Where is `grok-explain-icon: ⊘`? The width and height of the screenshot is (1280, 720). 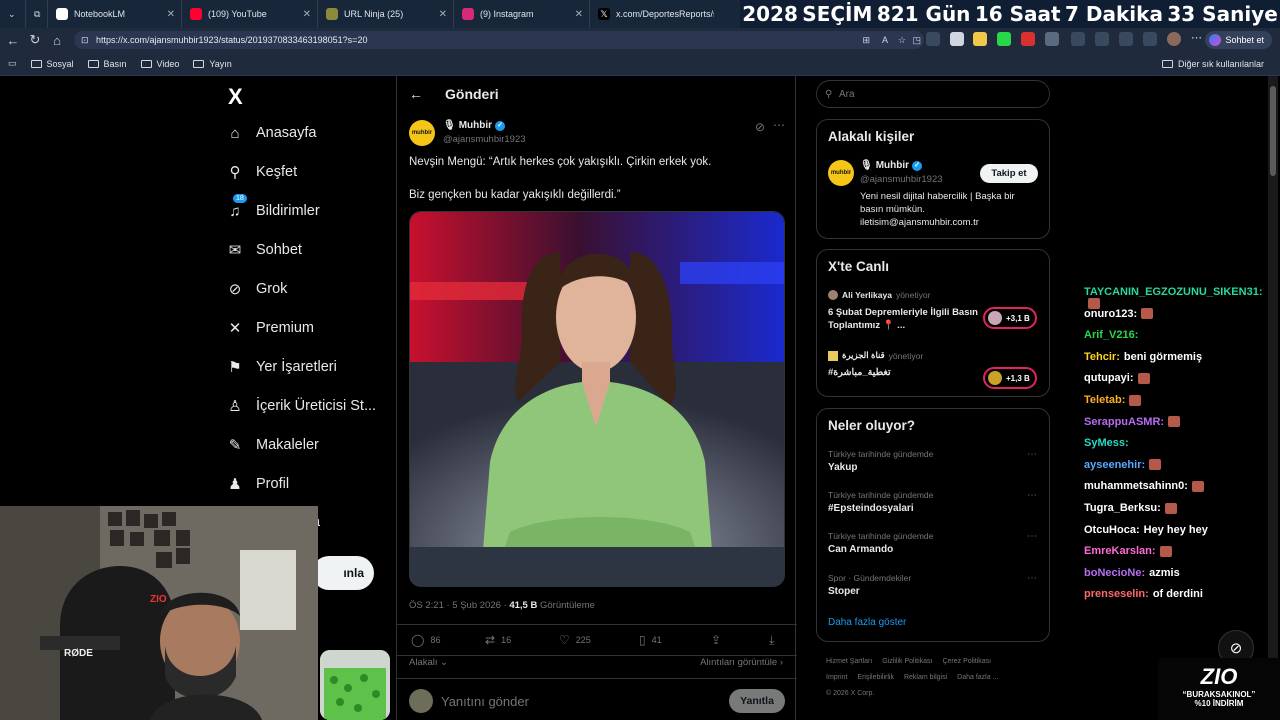 grok-explain-icon: ⊘ is located at coordinates (760, 127).